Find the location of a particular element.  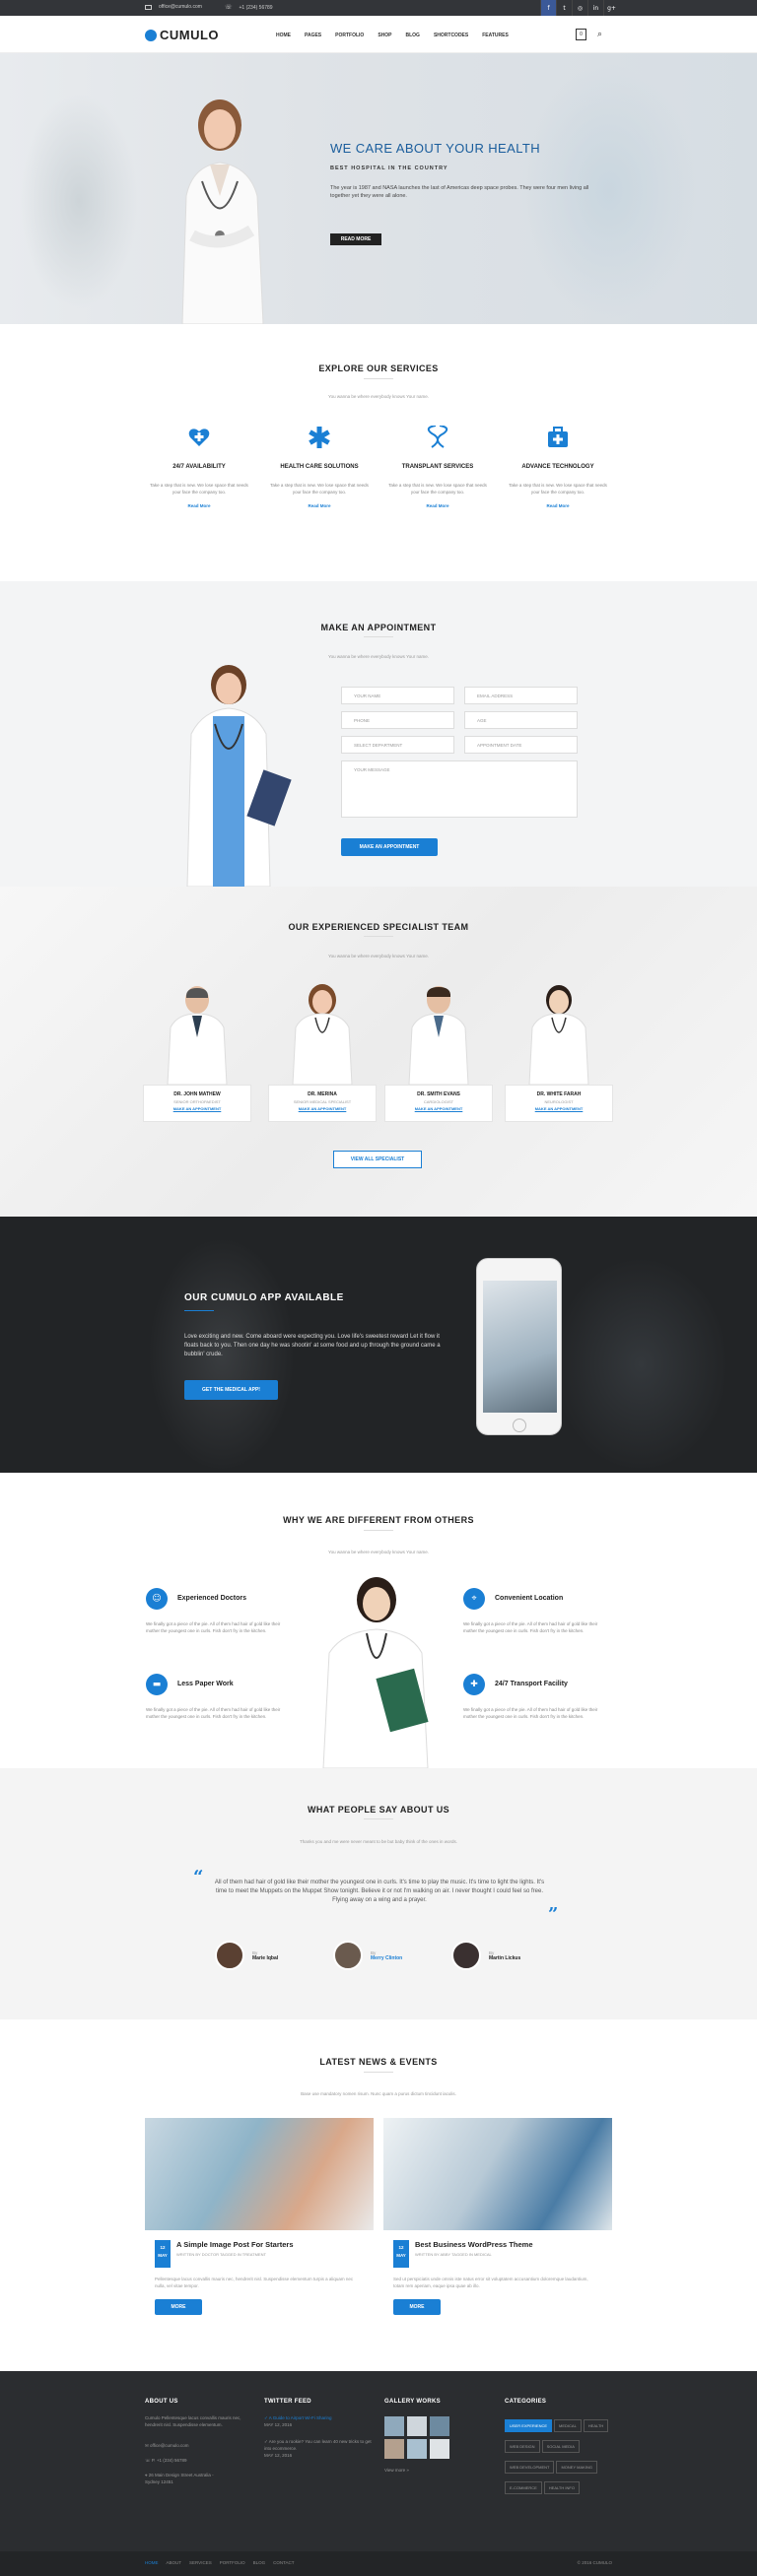

view-more-link: View more » is located at coordinates (438, 2471).